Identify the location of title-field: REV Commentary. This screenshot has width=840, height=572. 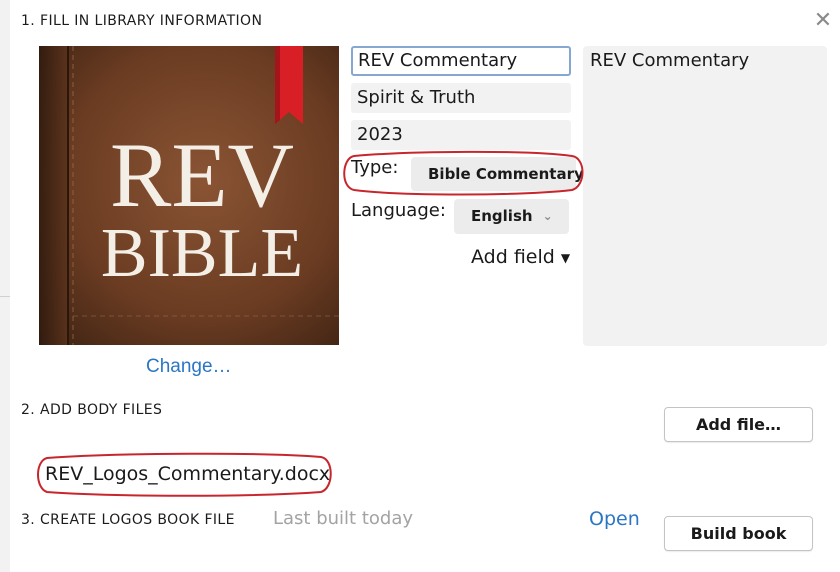
(461, 61).